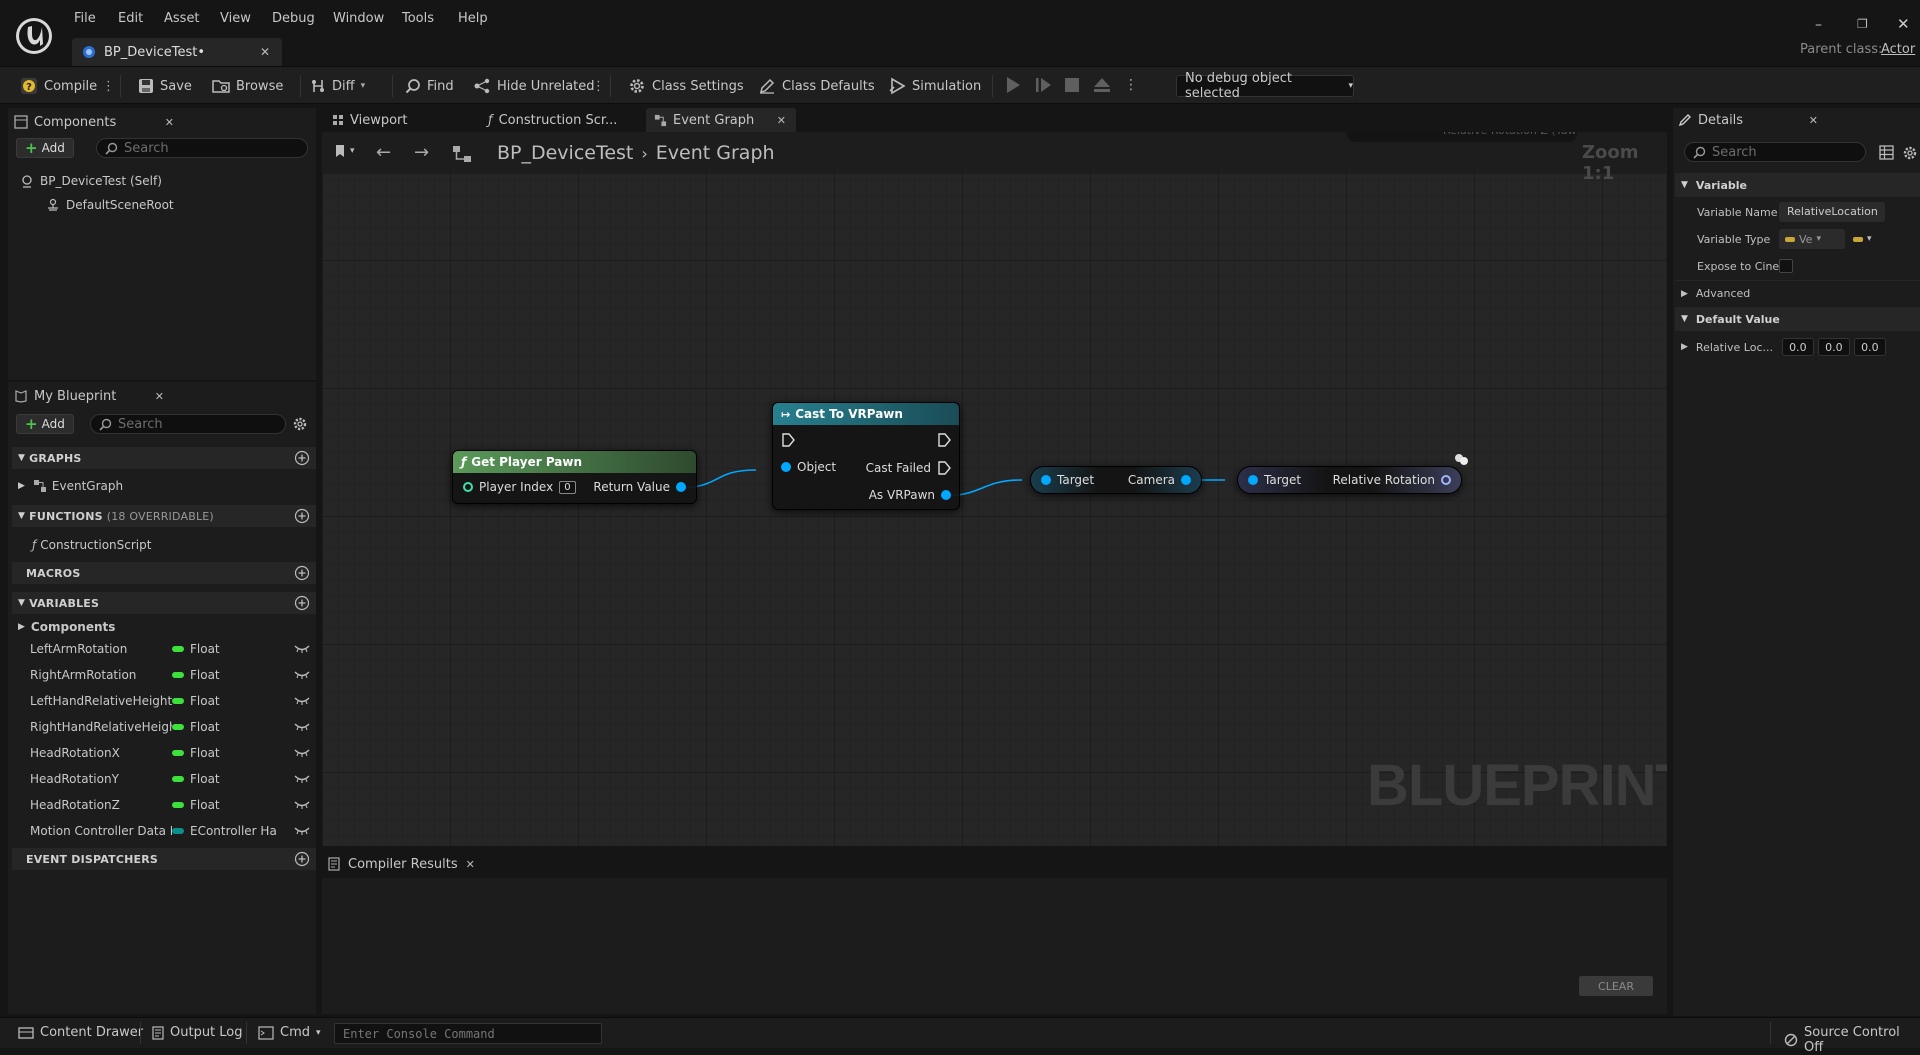 This screenshot has height=1055, width=1920. I want to click on stop-icon, so click(1072, 85).